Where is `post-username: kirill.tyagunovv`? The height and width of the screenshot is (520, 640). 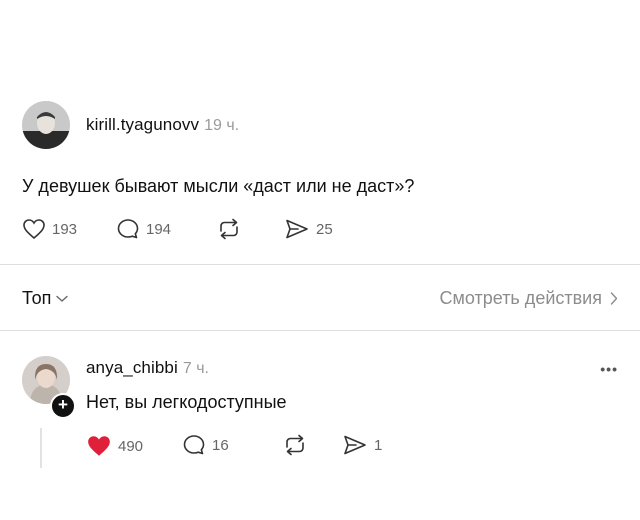 post-username: kirill.tyagunovv is located at coordinates (142, 125).